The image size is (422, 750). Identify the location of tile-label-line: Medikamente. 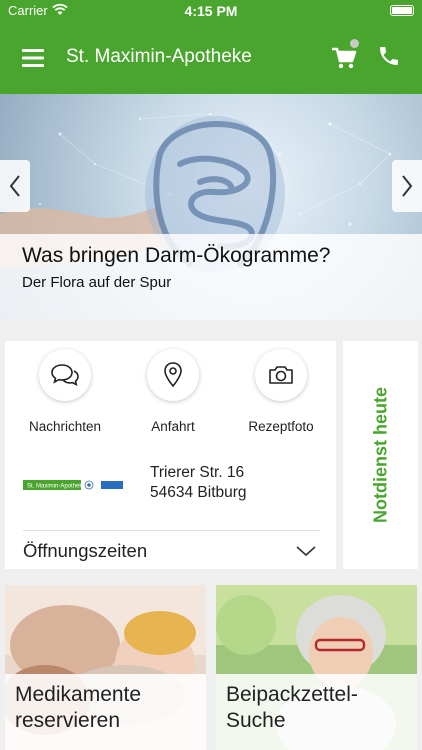
(78, 694).